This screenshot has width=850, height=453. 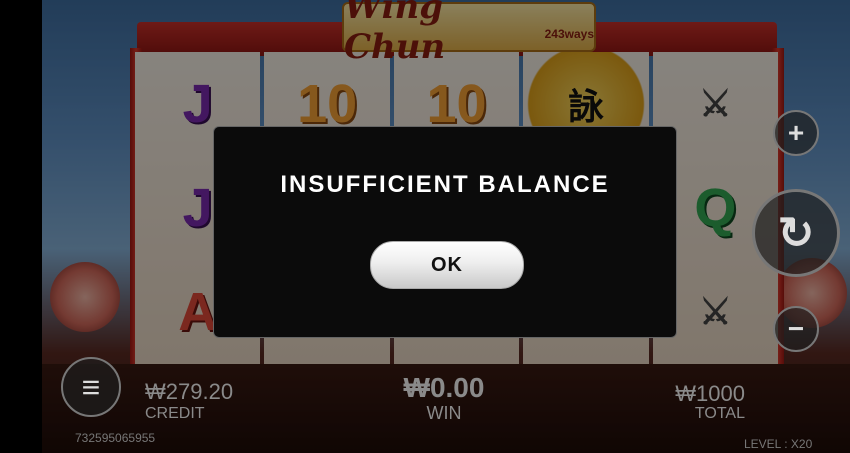 I want to click on total-value: ₩1000, so click(x=710, y=393).